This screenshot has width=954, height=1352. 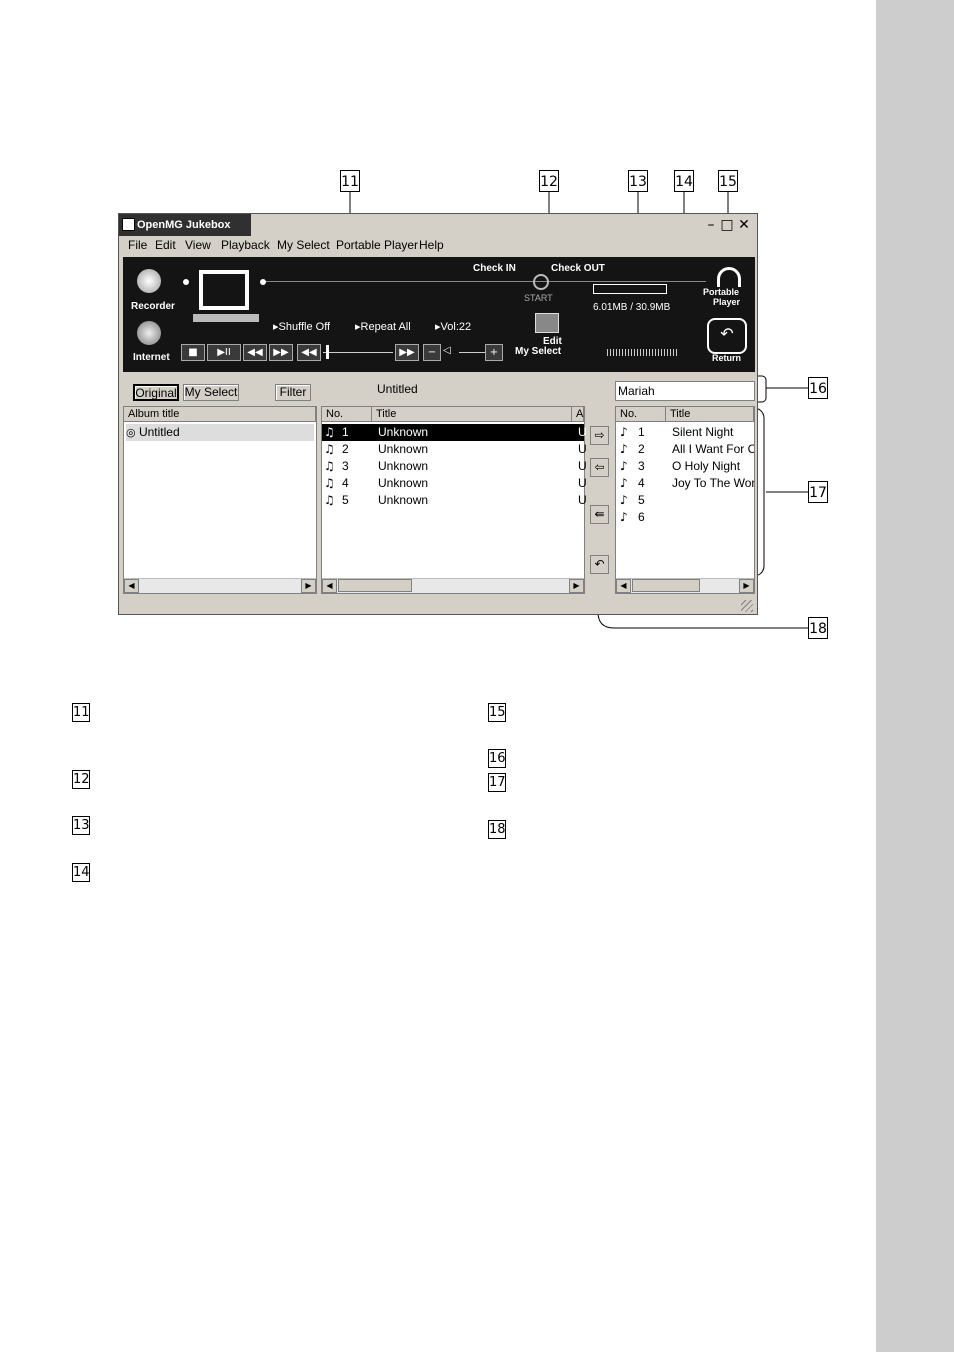 What do you see at coordinates (547, 323) in the screenshot?
I see `my-select-box-icon` at bounding box center [547, 323].